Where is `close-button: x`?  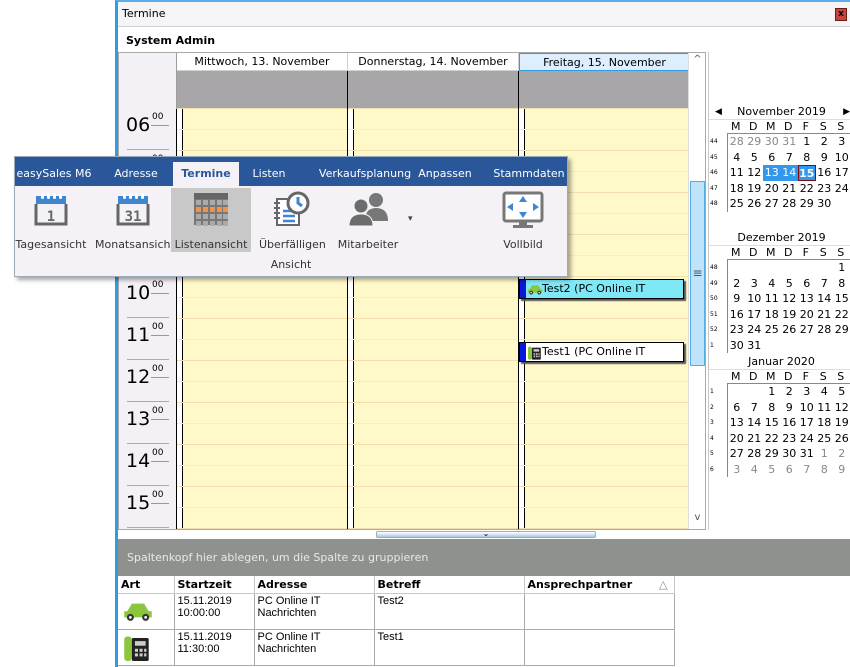 close-button: x is located at coordinates (841, 14).